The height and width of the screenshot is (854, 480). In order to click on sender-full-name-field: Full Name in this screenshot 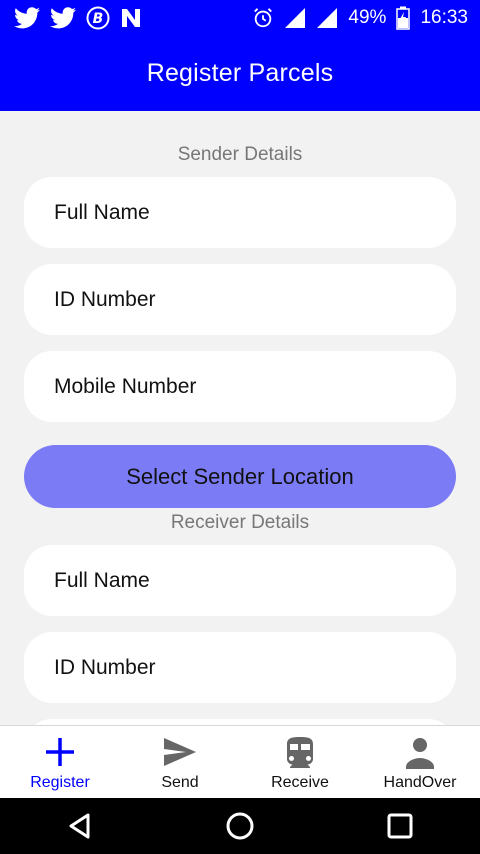, I will do `click(240, 212)`.